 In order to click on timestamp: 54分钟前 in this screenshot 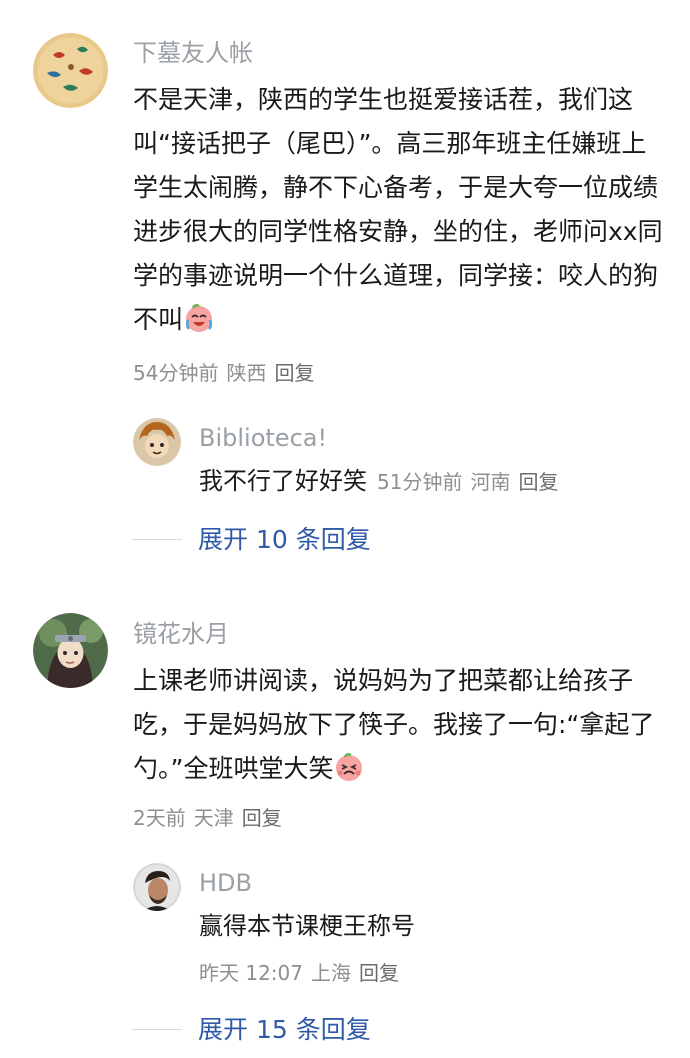, I will do `click(176, 373)`.